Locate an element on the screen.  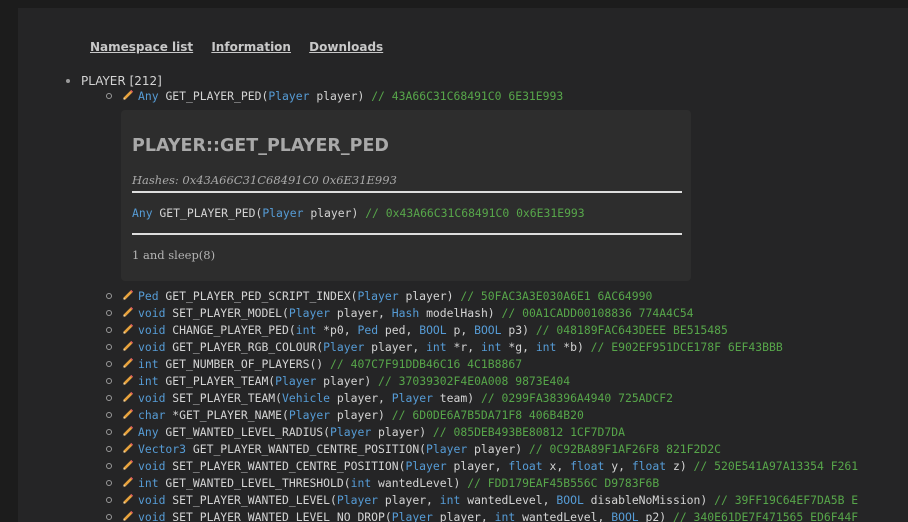
native-text: p2) is located at coordinates (652, 516).